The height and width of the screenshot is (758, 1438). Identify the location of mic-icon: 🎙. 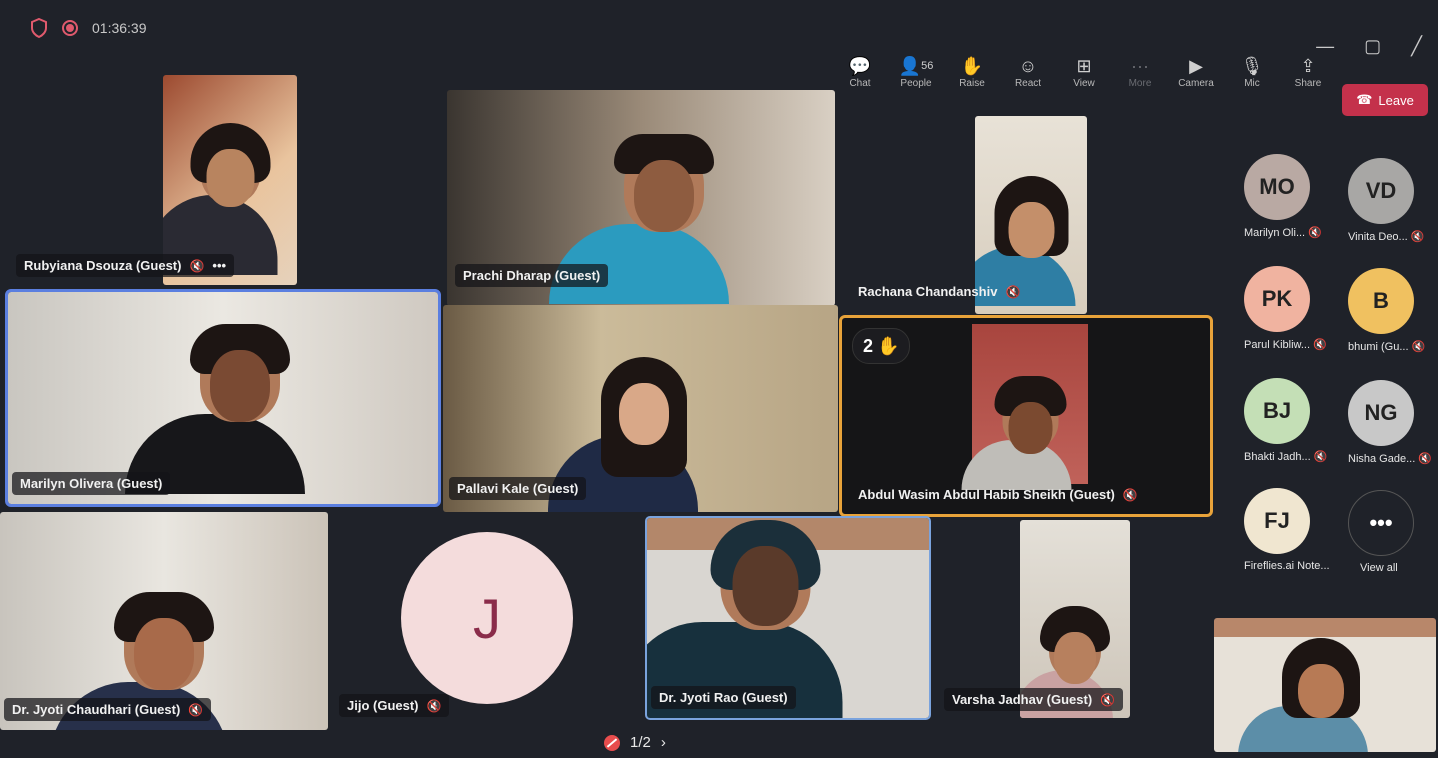
(1252, 65).